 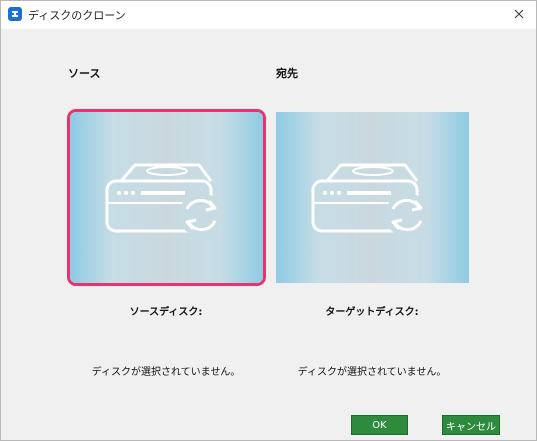 I want to click on source-disk-panel, so click(x=166, y=197).